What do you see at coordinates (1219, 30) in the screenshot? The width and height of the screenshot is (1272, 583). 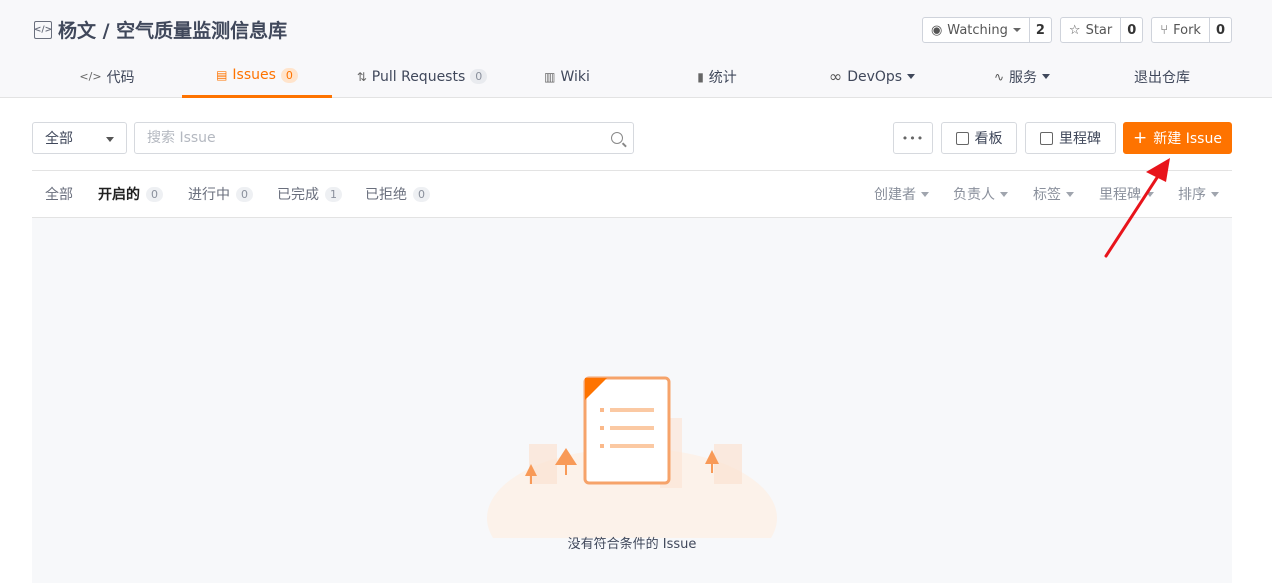 I see `fork-count: 0` at bounding box center [1219, 30].